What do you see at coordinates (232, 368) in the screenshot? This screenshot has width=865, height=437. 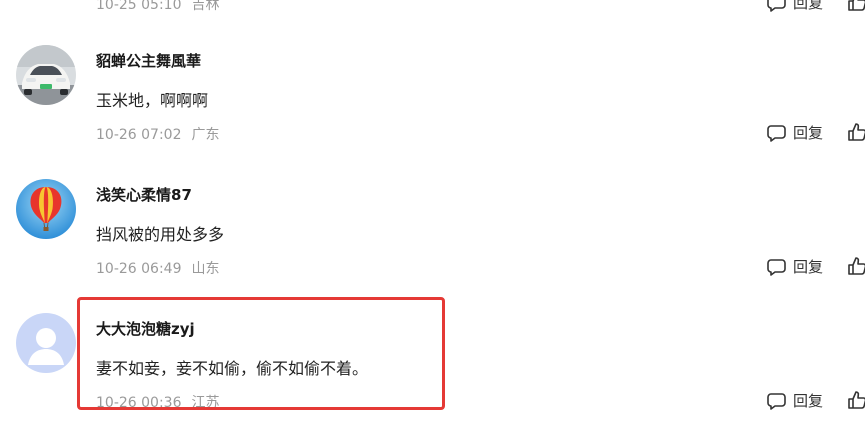 I see `comment-text: 妻不如妾，妾不如偷，偷不如偷不着。` at bounding box center [232, 368].